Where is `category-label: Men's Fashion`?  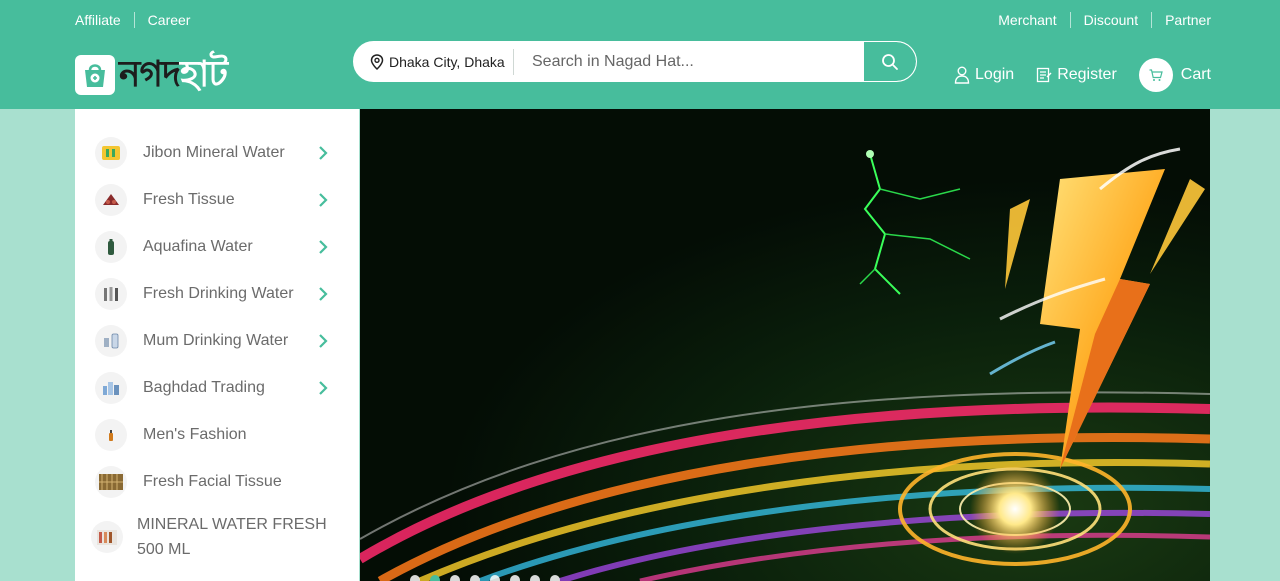 category-label: Men's Fashion is located at coordinates (195, 434).